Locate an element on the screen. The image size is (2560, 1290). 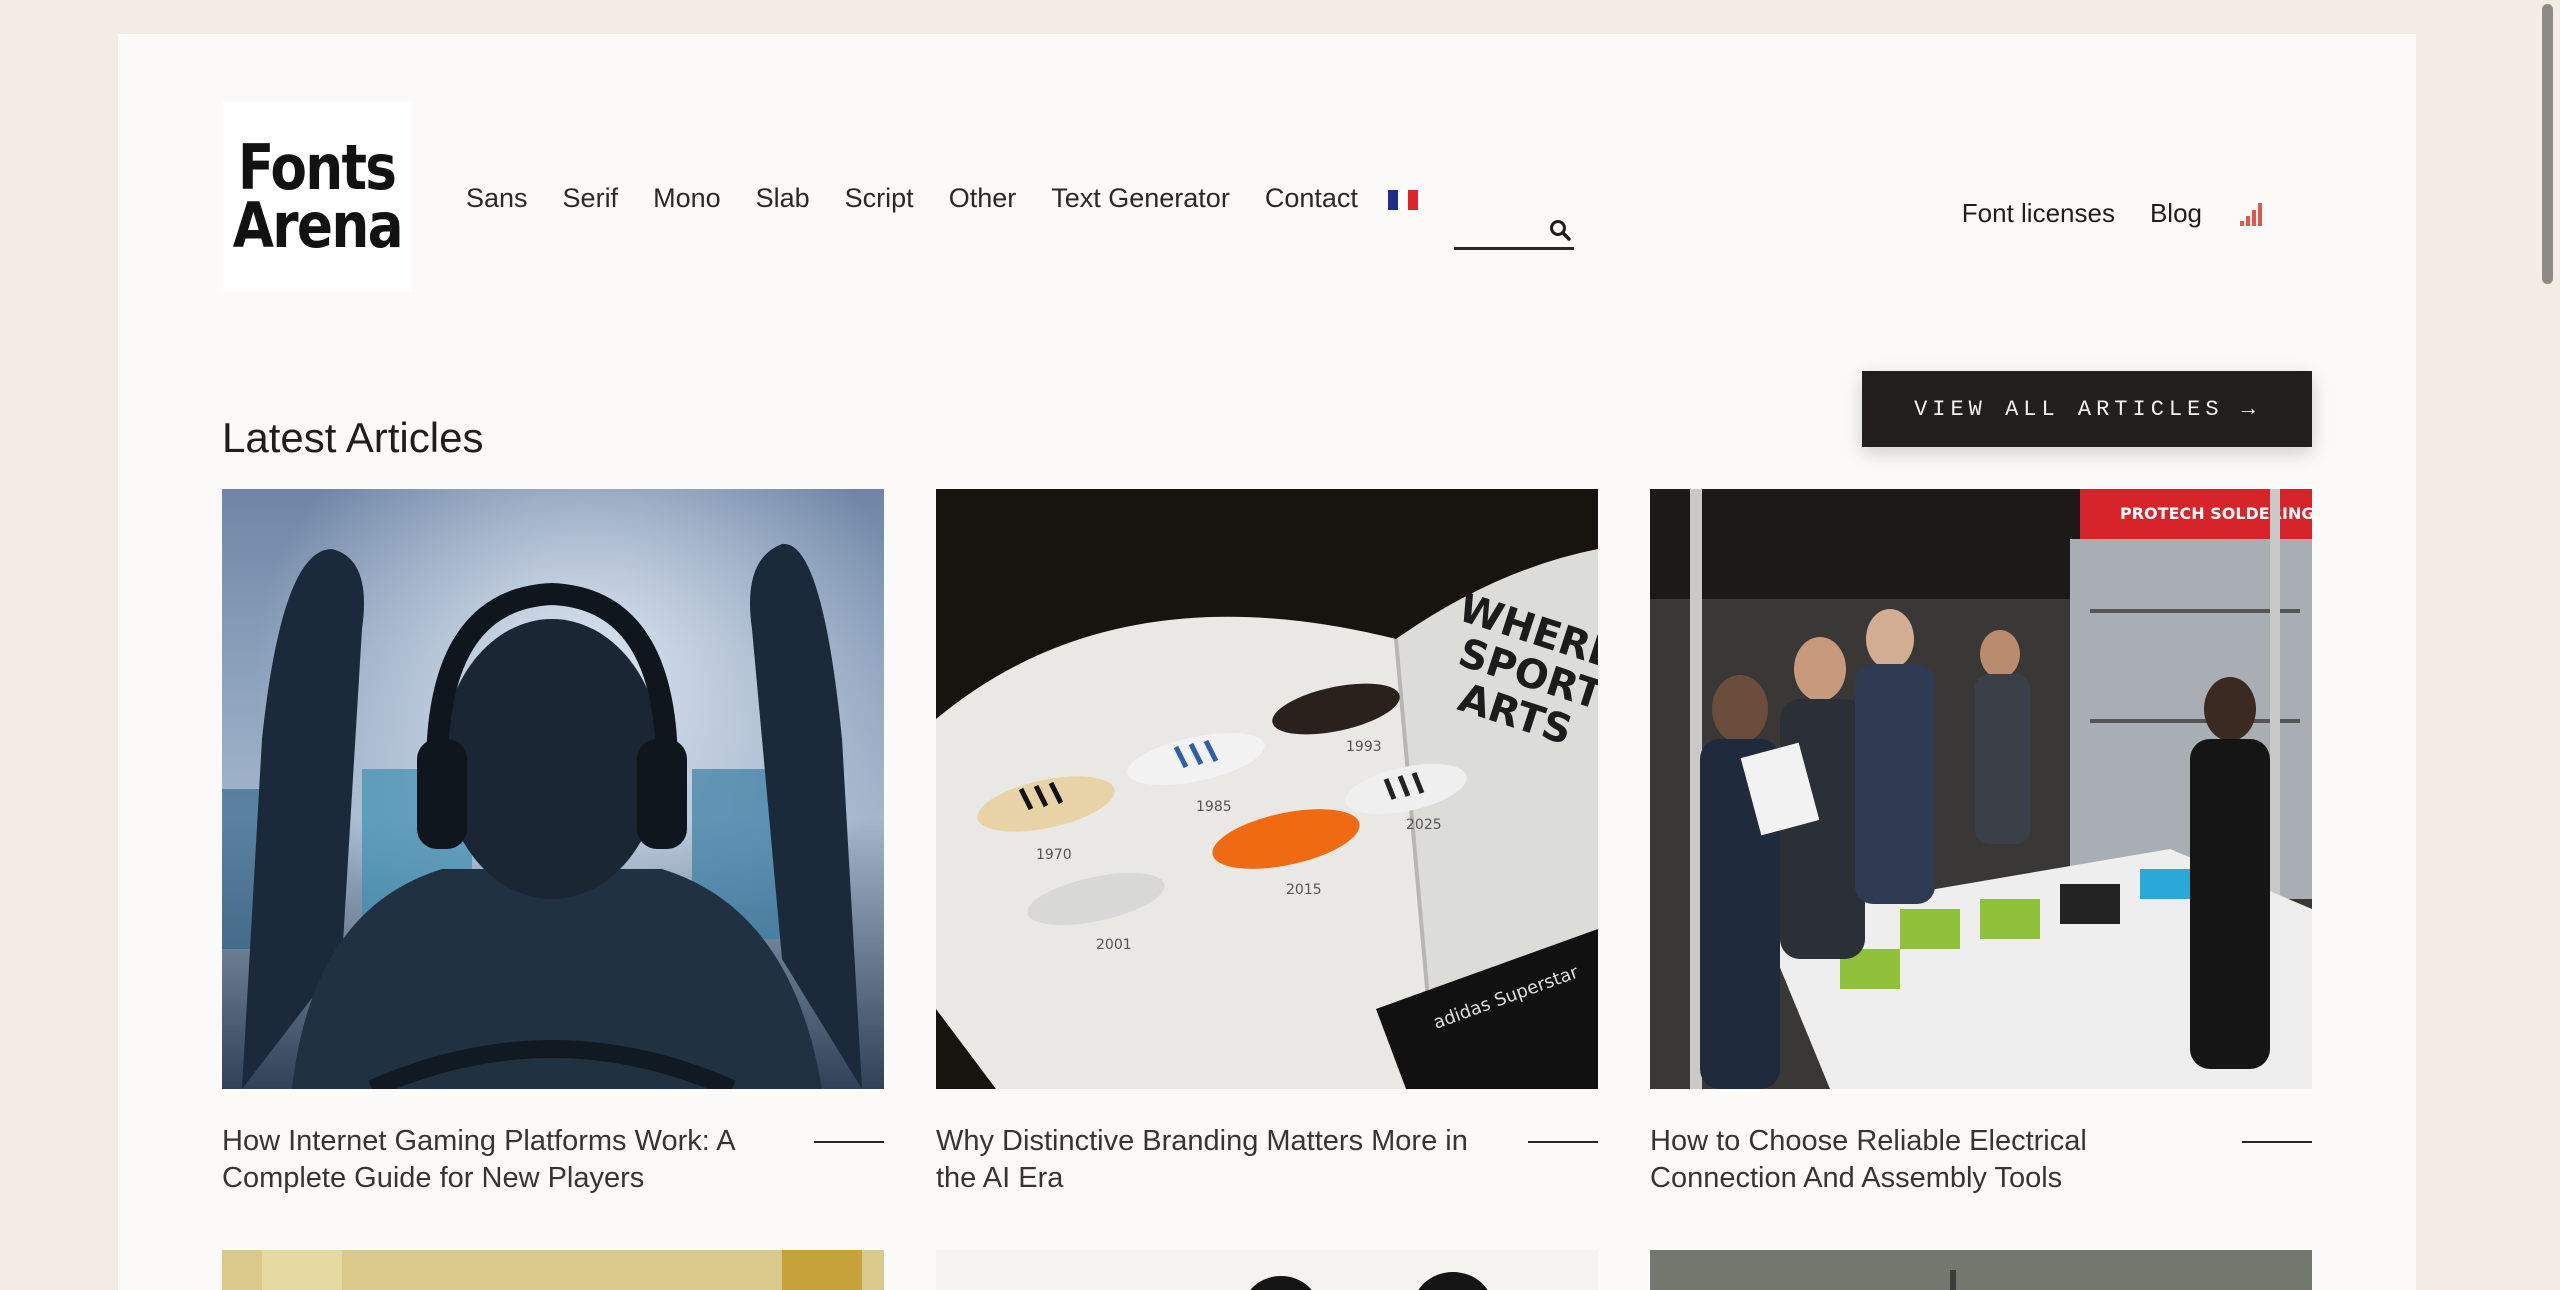
svg-text: 1993 is located at coordinates (1364, 747).